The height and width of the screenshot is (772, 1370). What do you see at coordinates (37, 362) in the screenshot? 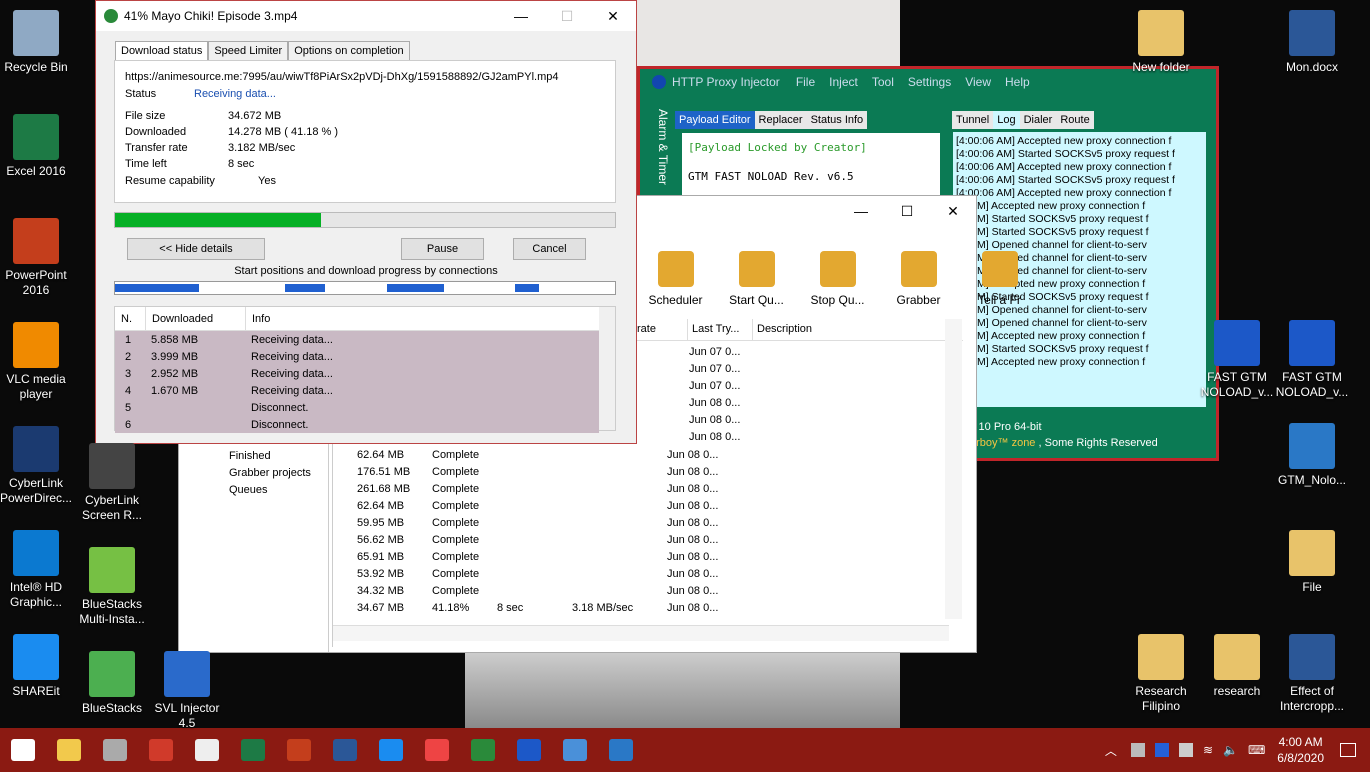
I see `desktop-icon-vlc: VLC media player` at bounding box center [37, 362].